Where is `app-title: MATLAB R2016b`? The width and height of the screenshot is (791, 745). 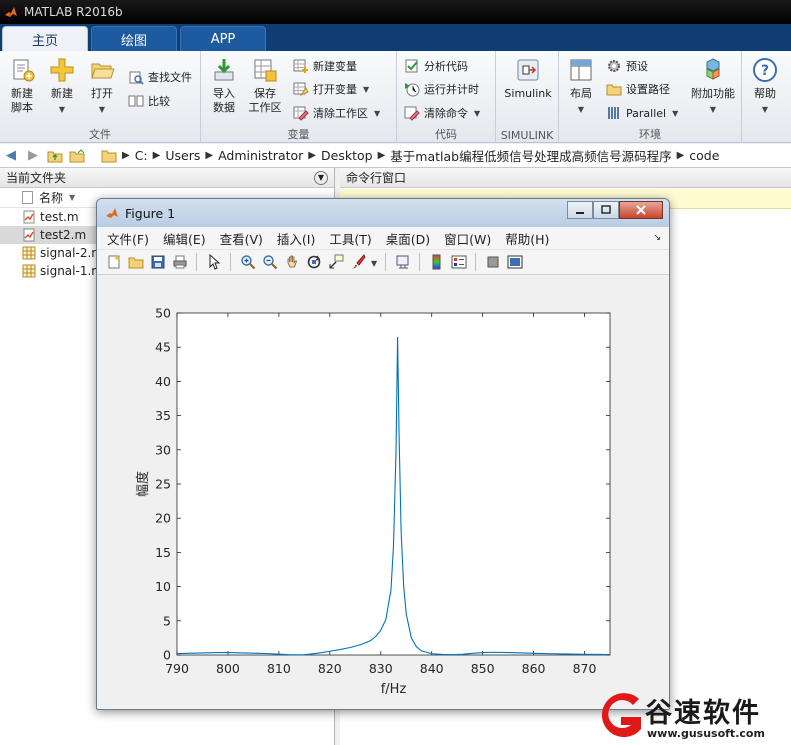 app-title: MATLAB R2016b is located at coordinates (73, 12).